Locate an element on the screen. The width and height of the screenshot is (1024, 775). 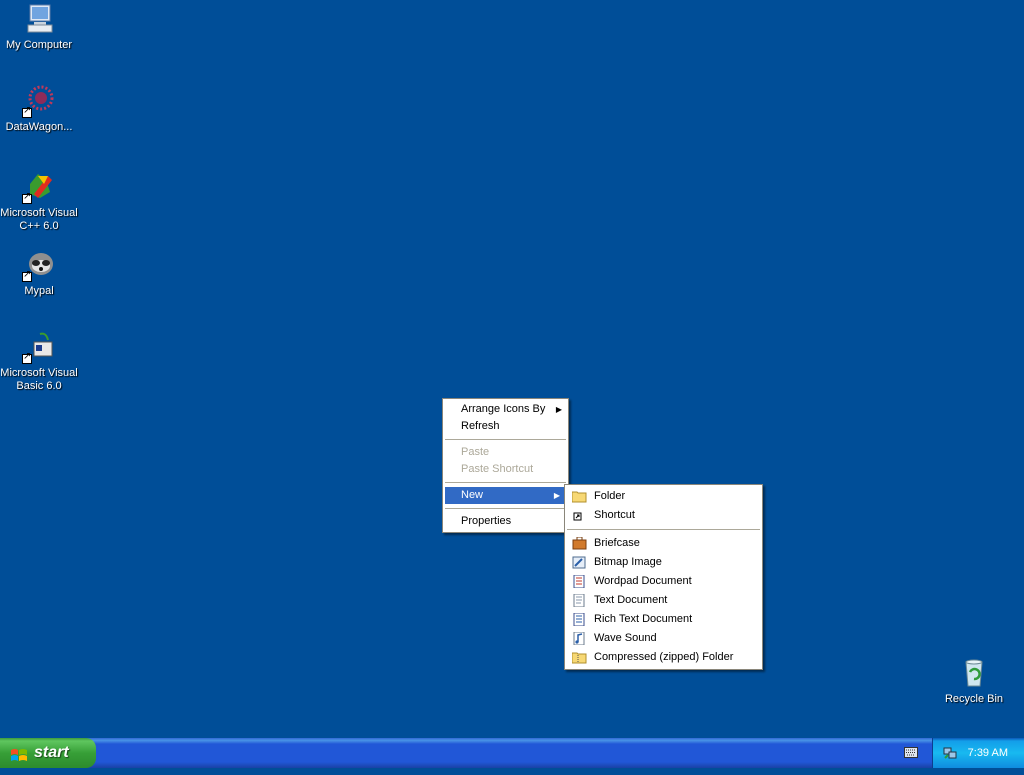
wave-sound-icon is located at coordinates (579, 638).